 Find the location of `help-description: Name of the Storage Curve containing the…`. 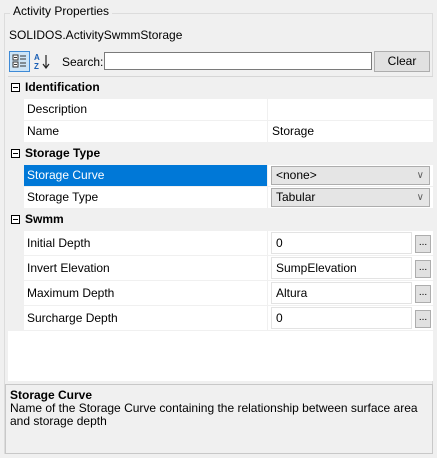

help-description: Name of the Storage Curve containing the… is located at coordinates (214, 414).